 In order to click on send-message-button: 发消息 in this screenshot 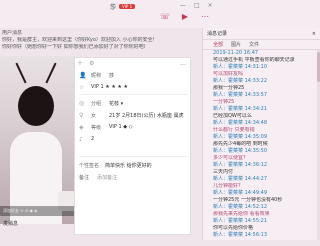, I will do `click(15, 224)`.